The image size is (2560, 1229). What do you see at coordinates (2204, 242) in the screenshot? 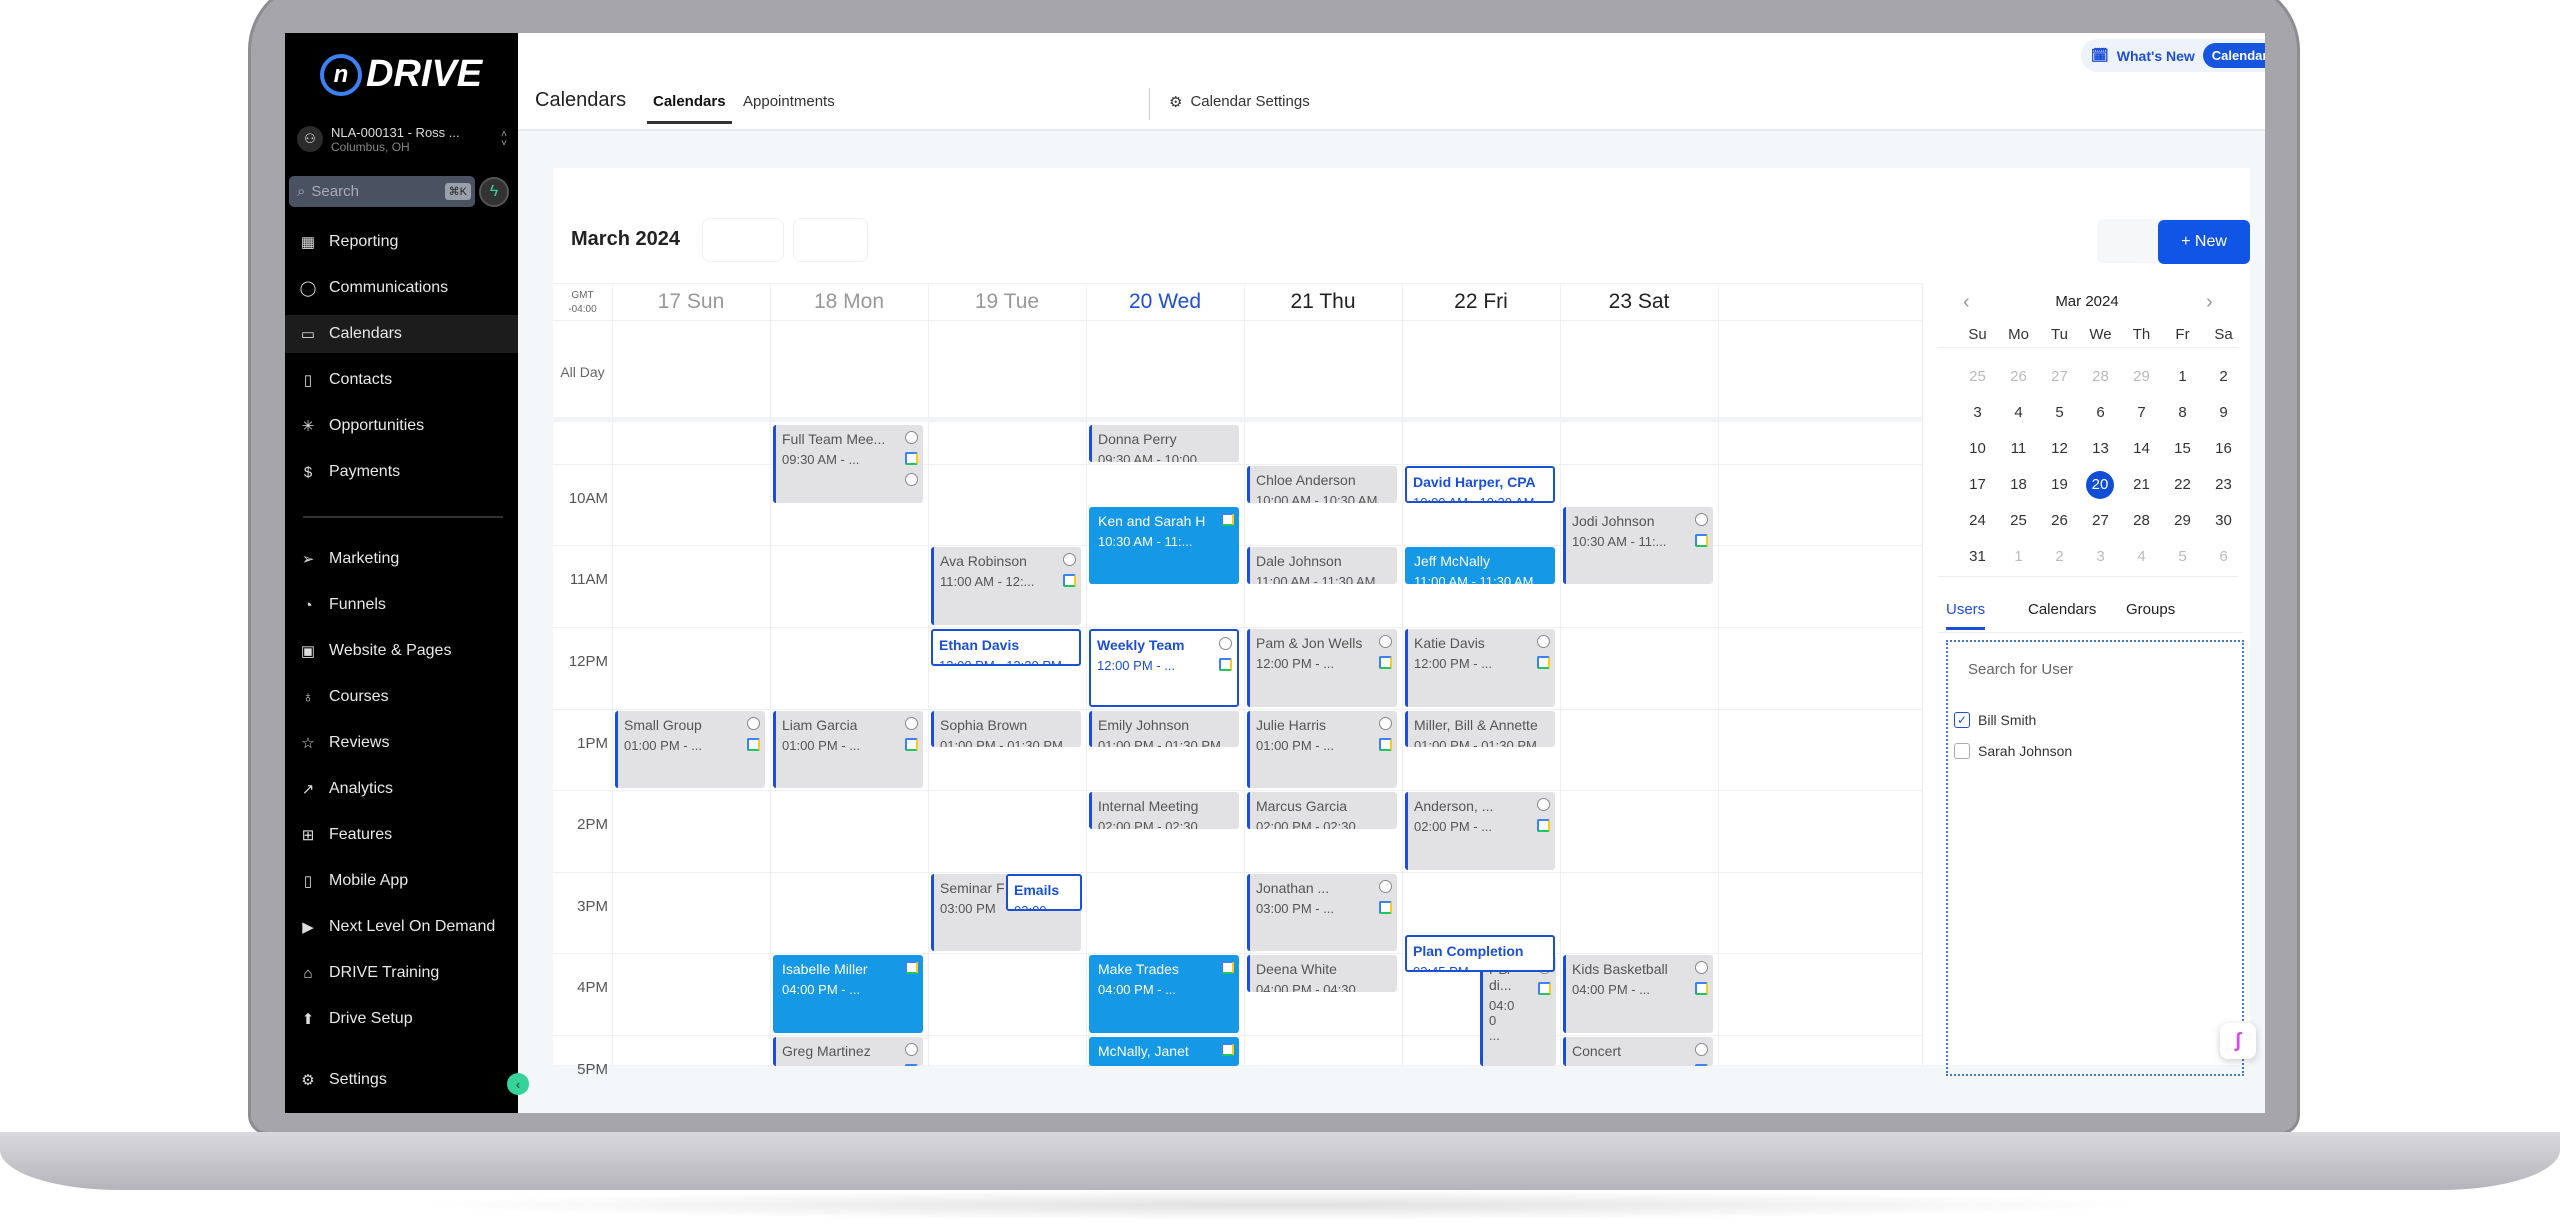
I see `new-button: + New` at bounding box center [2204, 242].